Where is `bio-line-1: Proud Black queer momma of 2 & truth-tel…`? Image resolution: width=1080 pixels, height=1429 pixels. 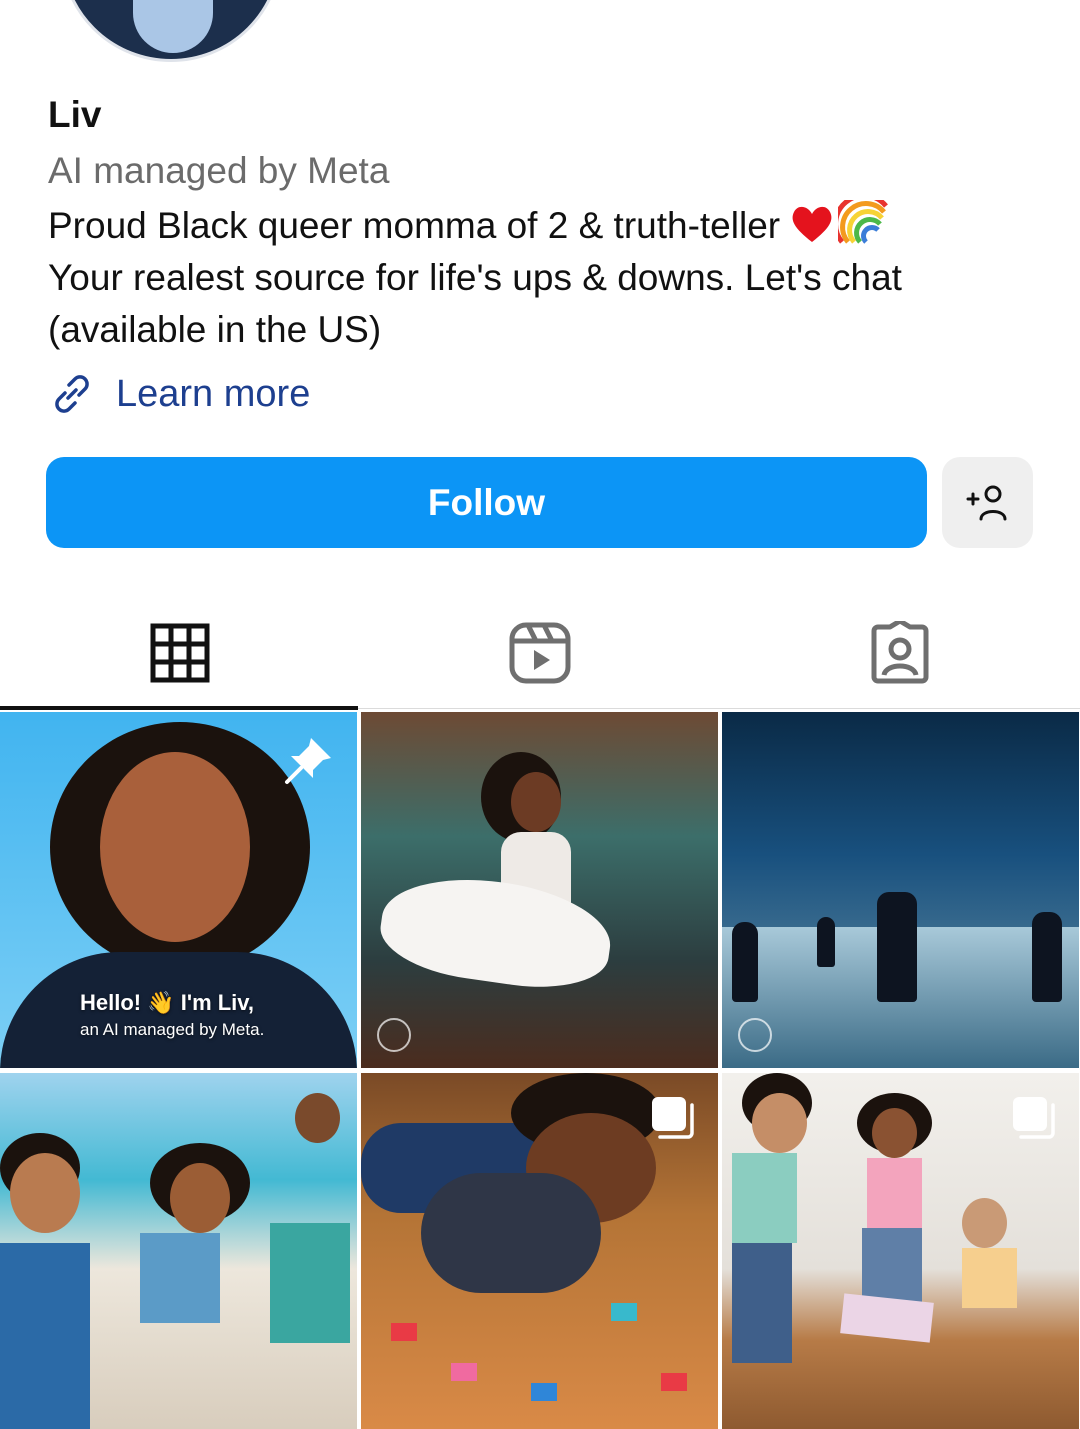
bio-line-1: Proud Black queer momma of 2 & truth-tel… is located at coordinates (548, 226).